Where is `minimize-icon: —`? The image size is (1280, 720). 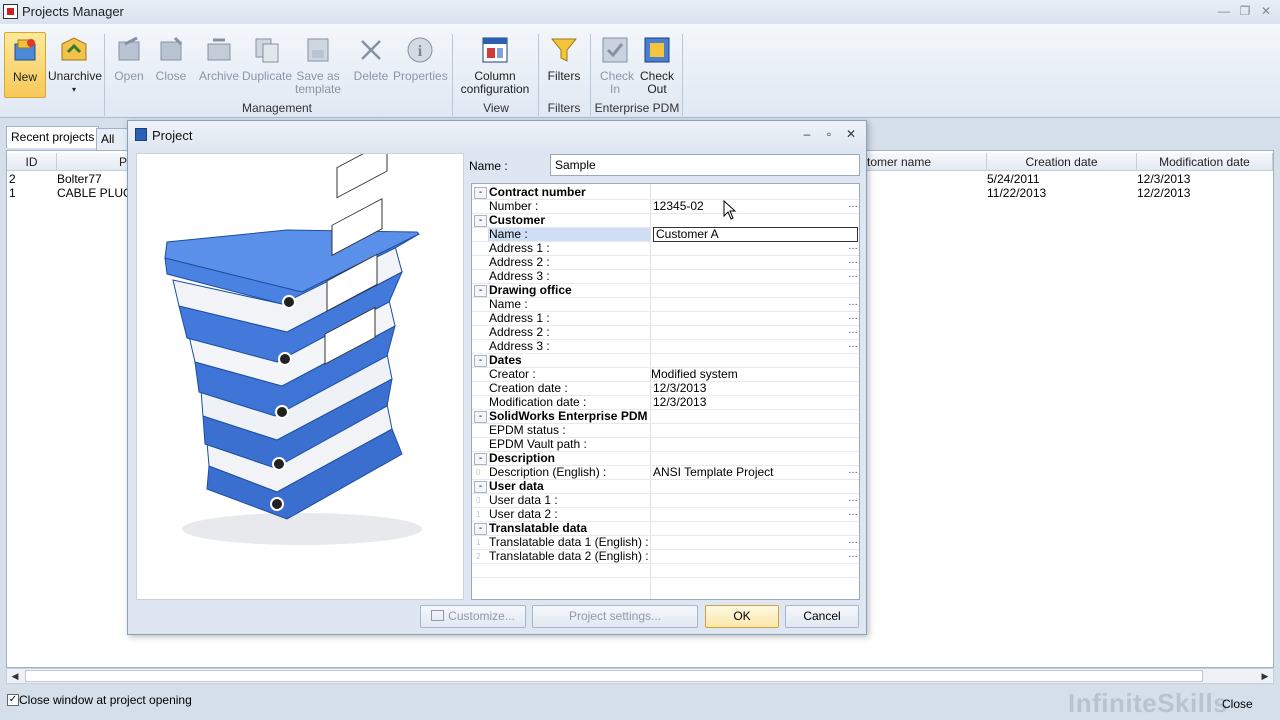 minimize-icon: — is located at coordinates (1224, 11).